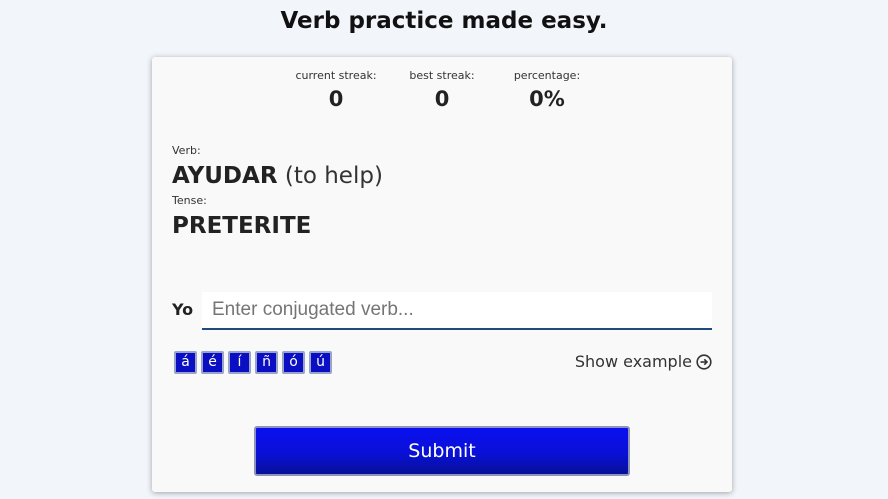 The width and height of the screenshot is (888, 499). Describe the element at coordinates (320, 362) in the screenshot. I see `accent-button-u-acute: ú` at that location.